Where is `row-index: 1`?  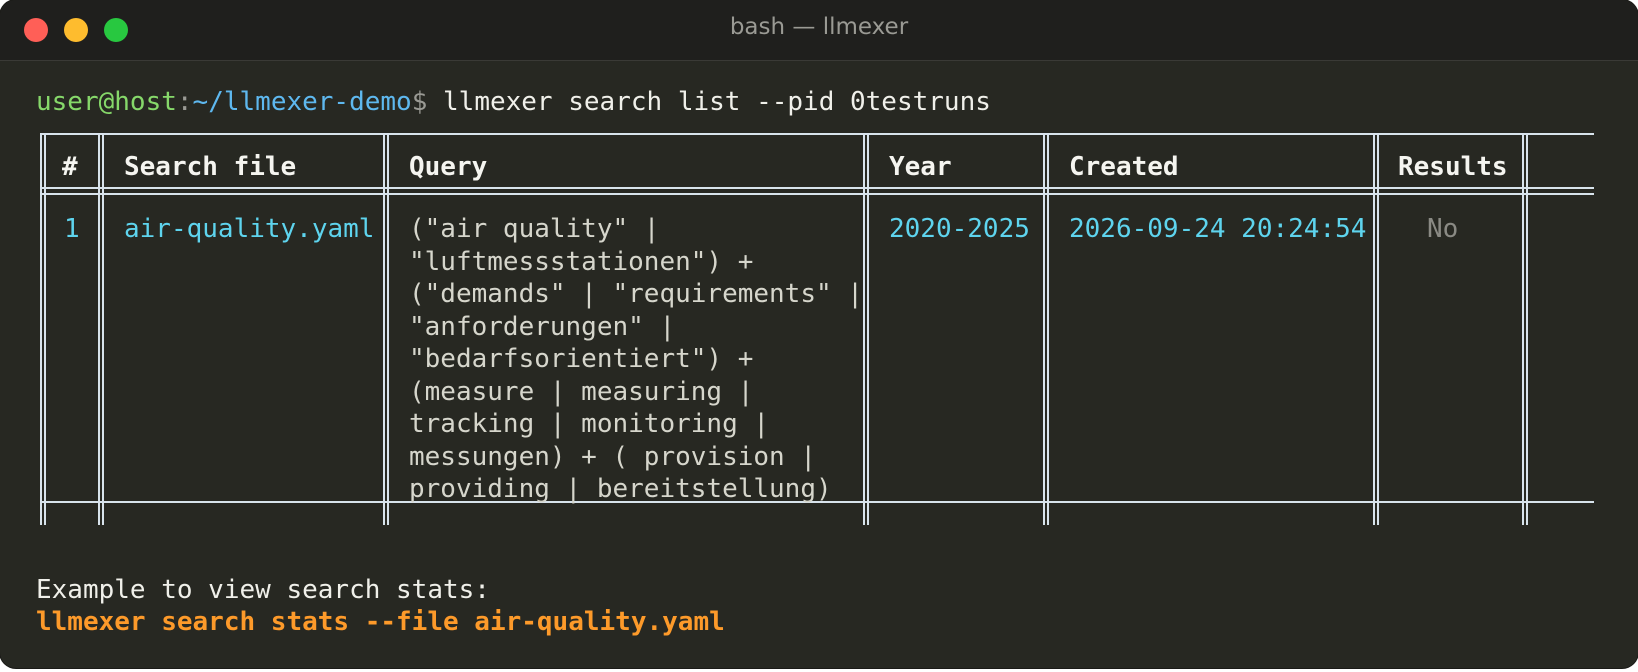
row-index: 1 is located at coordinates (72, 229).